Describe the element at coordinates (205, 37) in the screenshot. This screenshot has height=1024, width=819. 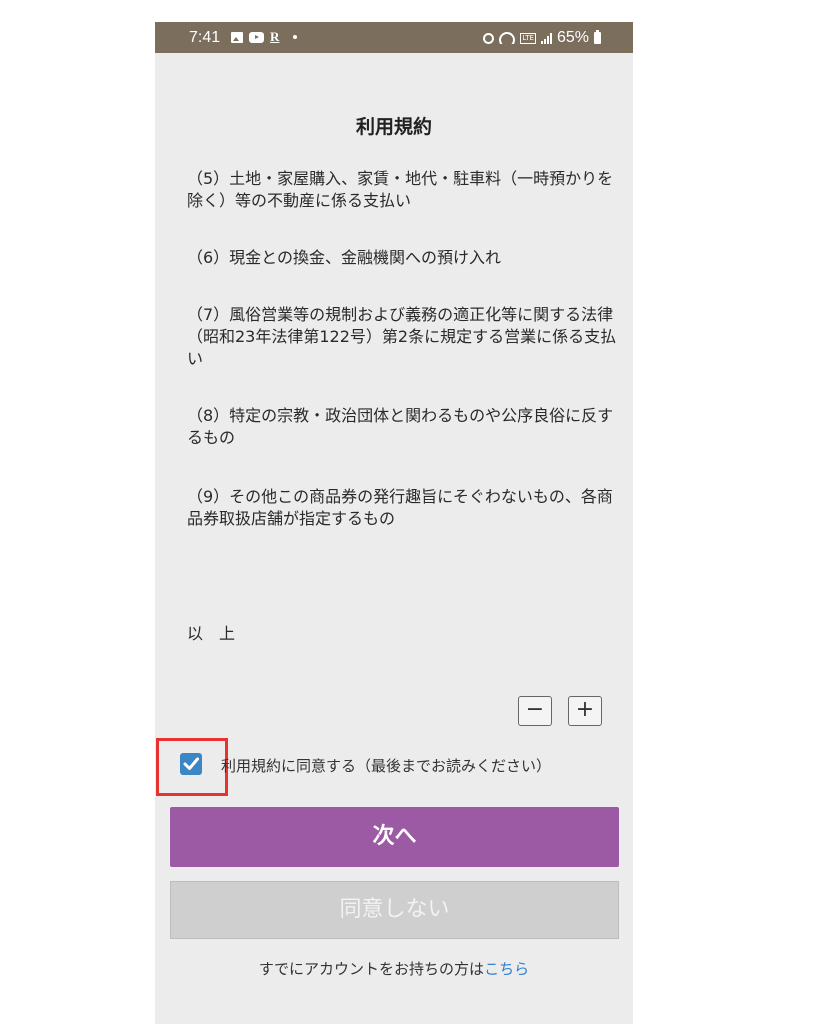
I see `status-time: 7:41` at that location.